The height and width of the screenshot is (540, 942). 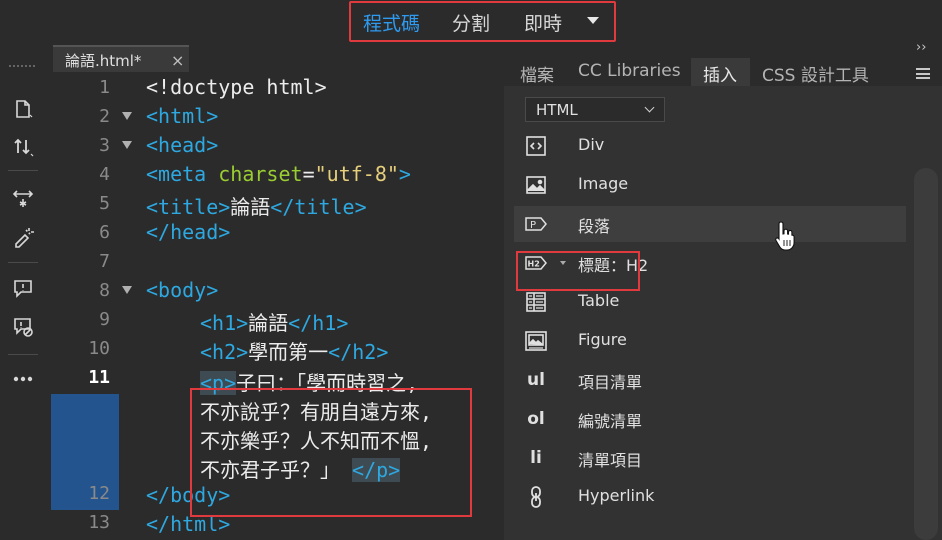 I want to click on tab-files: 檔案, so click(x=537, y=73).